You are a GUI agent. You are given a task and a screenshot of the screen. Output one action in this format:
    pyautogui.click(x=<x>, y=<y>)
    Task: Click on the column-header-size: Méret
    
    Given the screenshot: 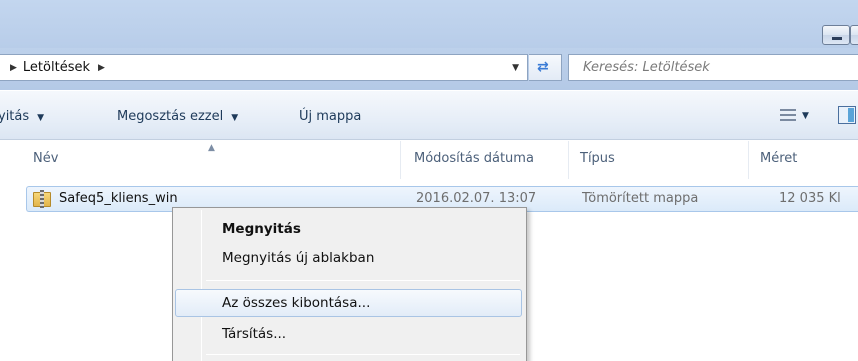 What is the action you would take?
    pyautogui.click(x=778, y=158)
    